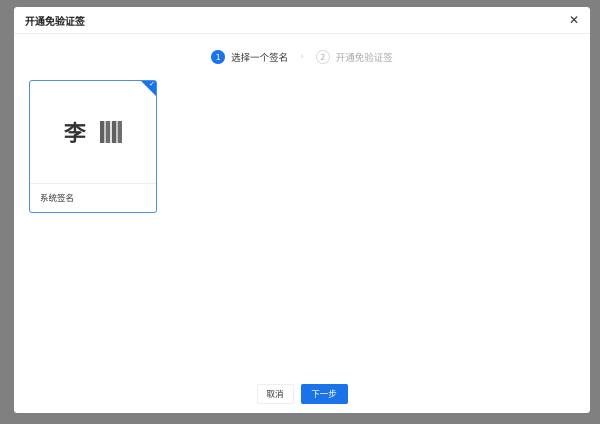 Image resolution: width=600 pixels, height=424 pixels. I want to click on step-2-number: 2, so click(322, 57).